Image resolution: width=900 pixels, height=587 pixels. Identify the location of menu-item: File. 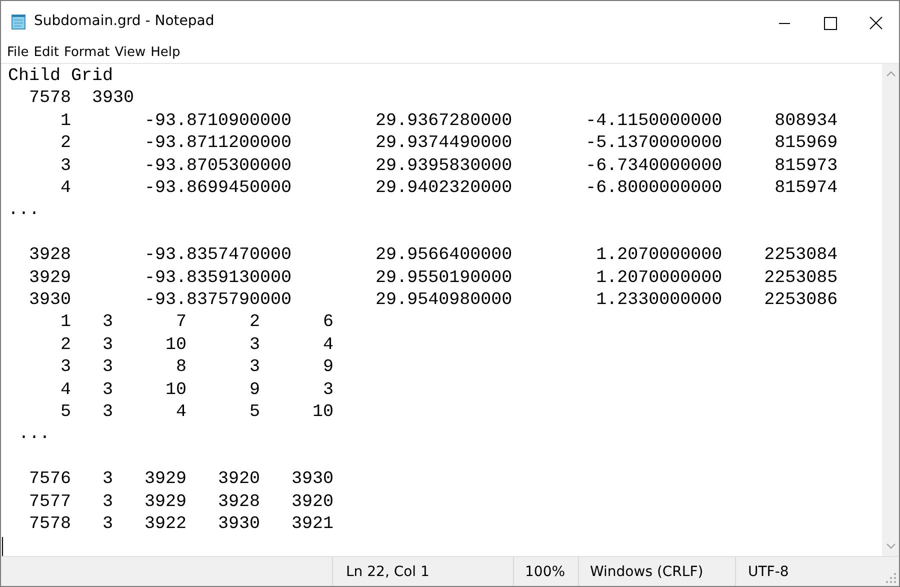
(18, 52).